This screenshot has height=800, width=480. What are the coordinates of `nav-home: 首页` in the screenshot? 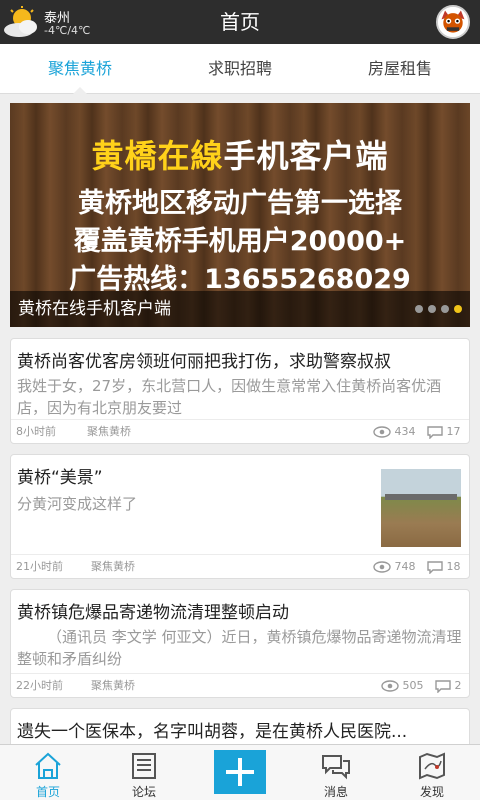 It's located at (48, 772).